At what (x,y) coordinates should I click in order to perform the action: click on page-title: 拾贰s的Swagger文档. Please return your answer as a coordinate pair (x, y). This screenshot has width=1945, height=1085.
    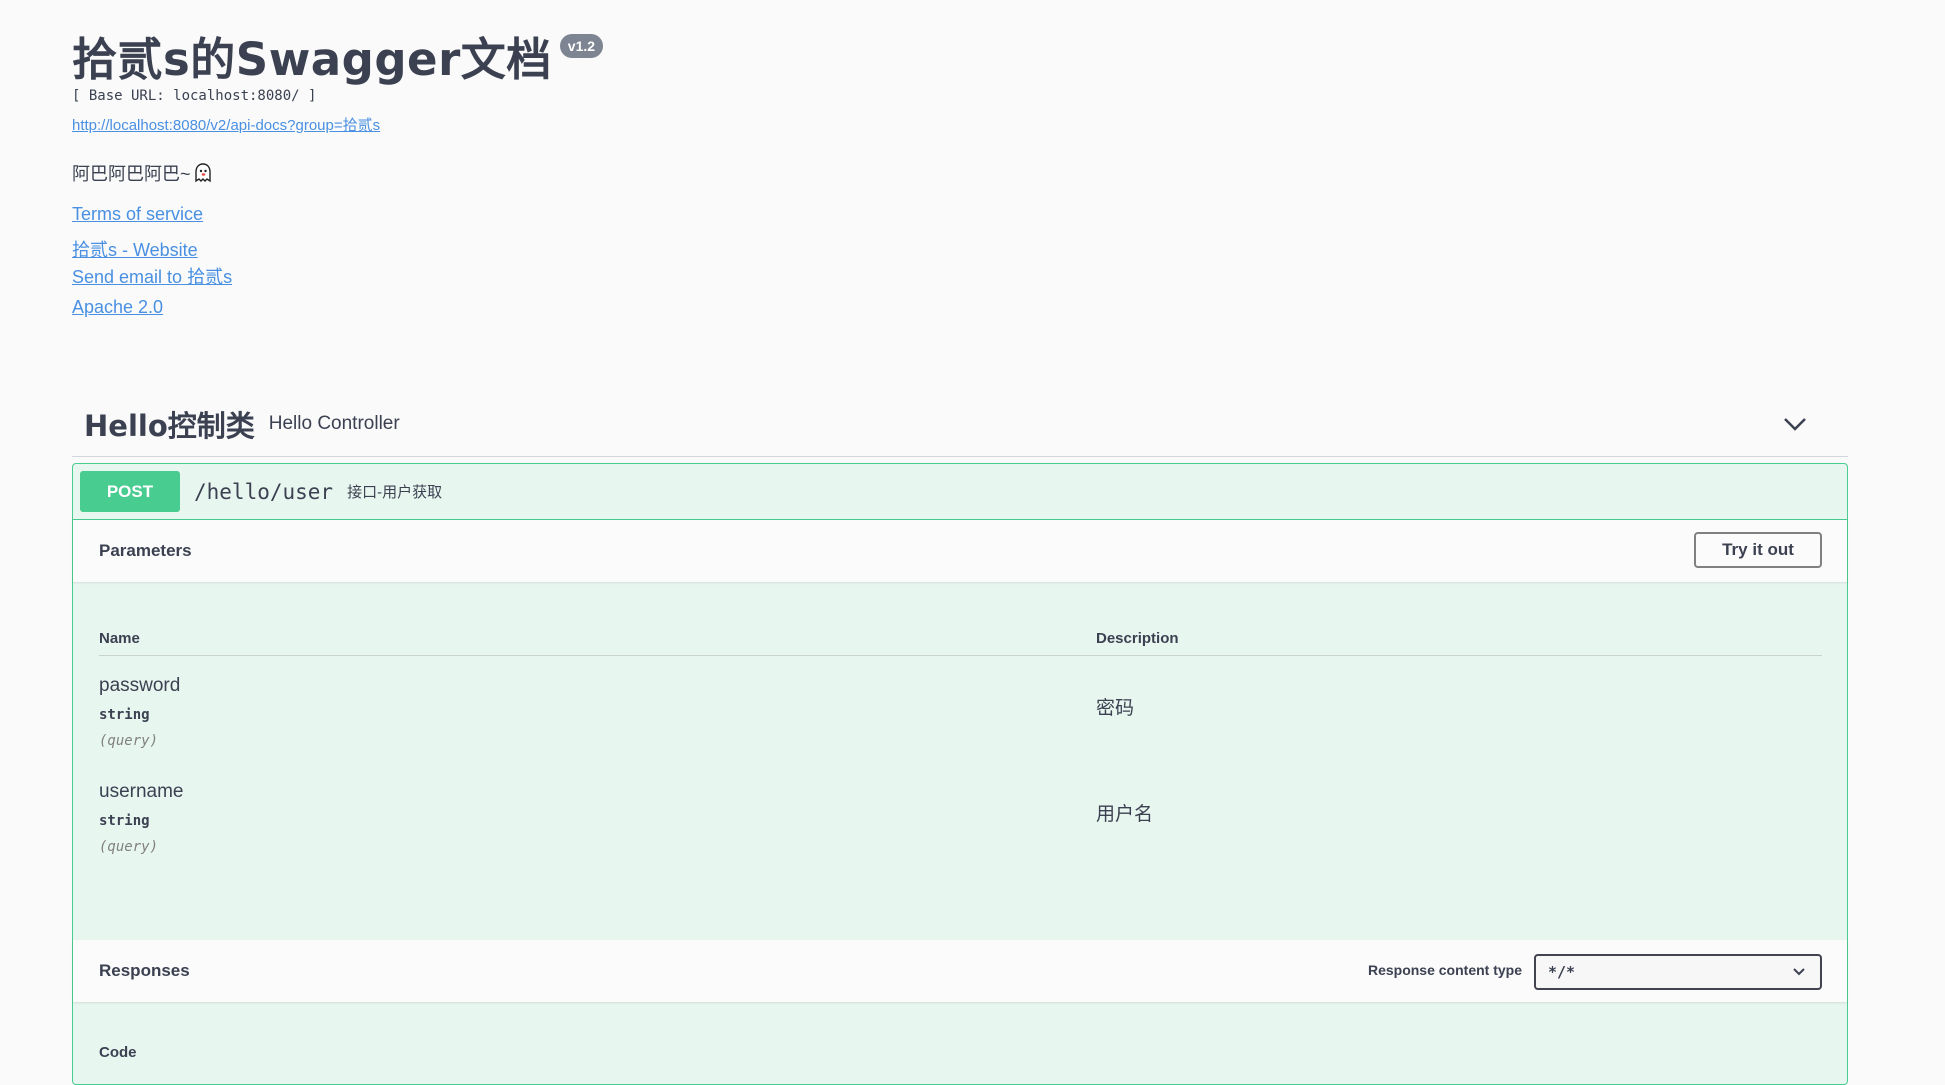
    Looking at the image, I should click on (312, 59).